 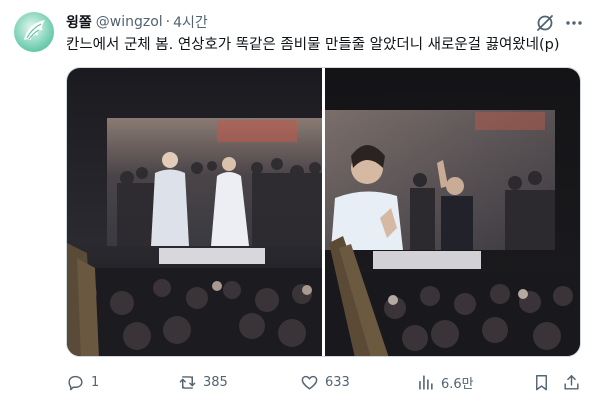 What do you see at coordinates (337, 382) in the screenshot?
I see `like-count: 633` at bounding box center [337, 382].